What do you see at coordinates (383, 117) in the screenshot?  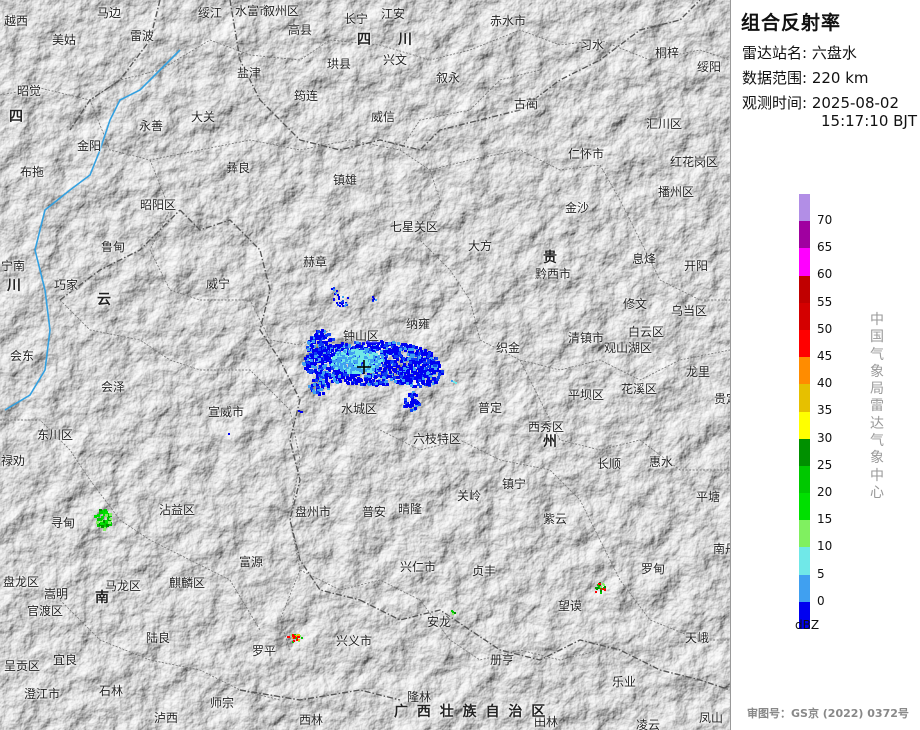 I see `place-label: 威信` at bounding box center [383, 117].